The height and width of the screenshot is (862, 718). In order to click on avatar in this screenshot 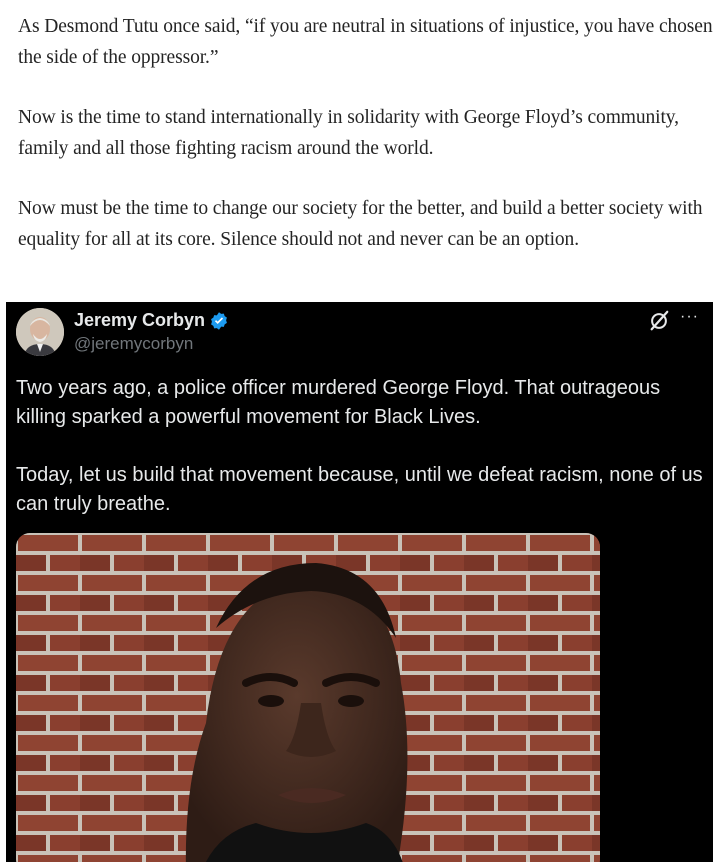, I will do `click(40, 332)`.